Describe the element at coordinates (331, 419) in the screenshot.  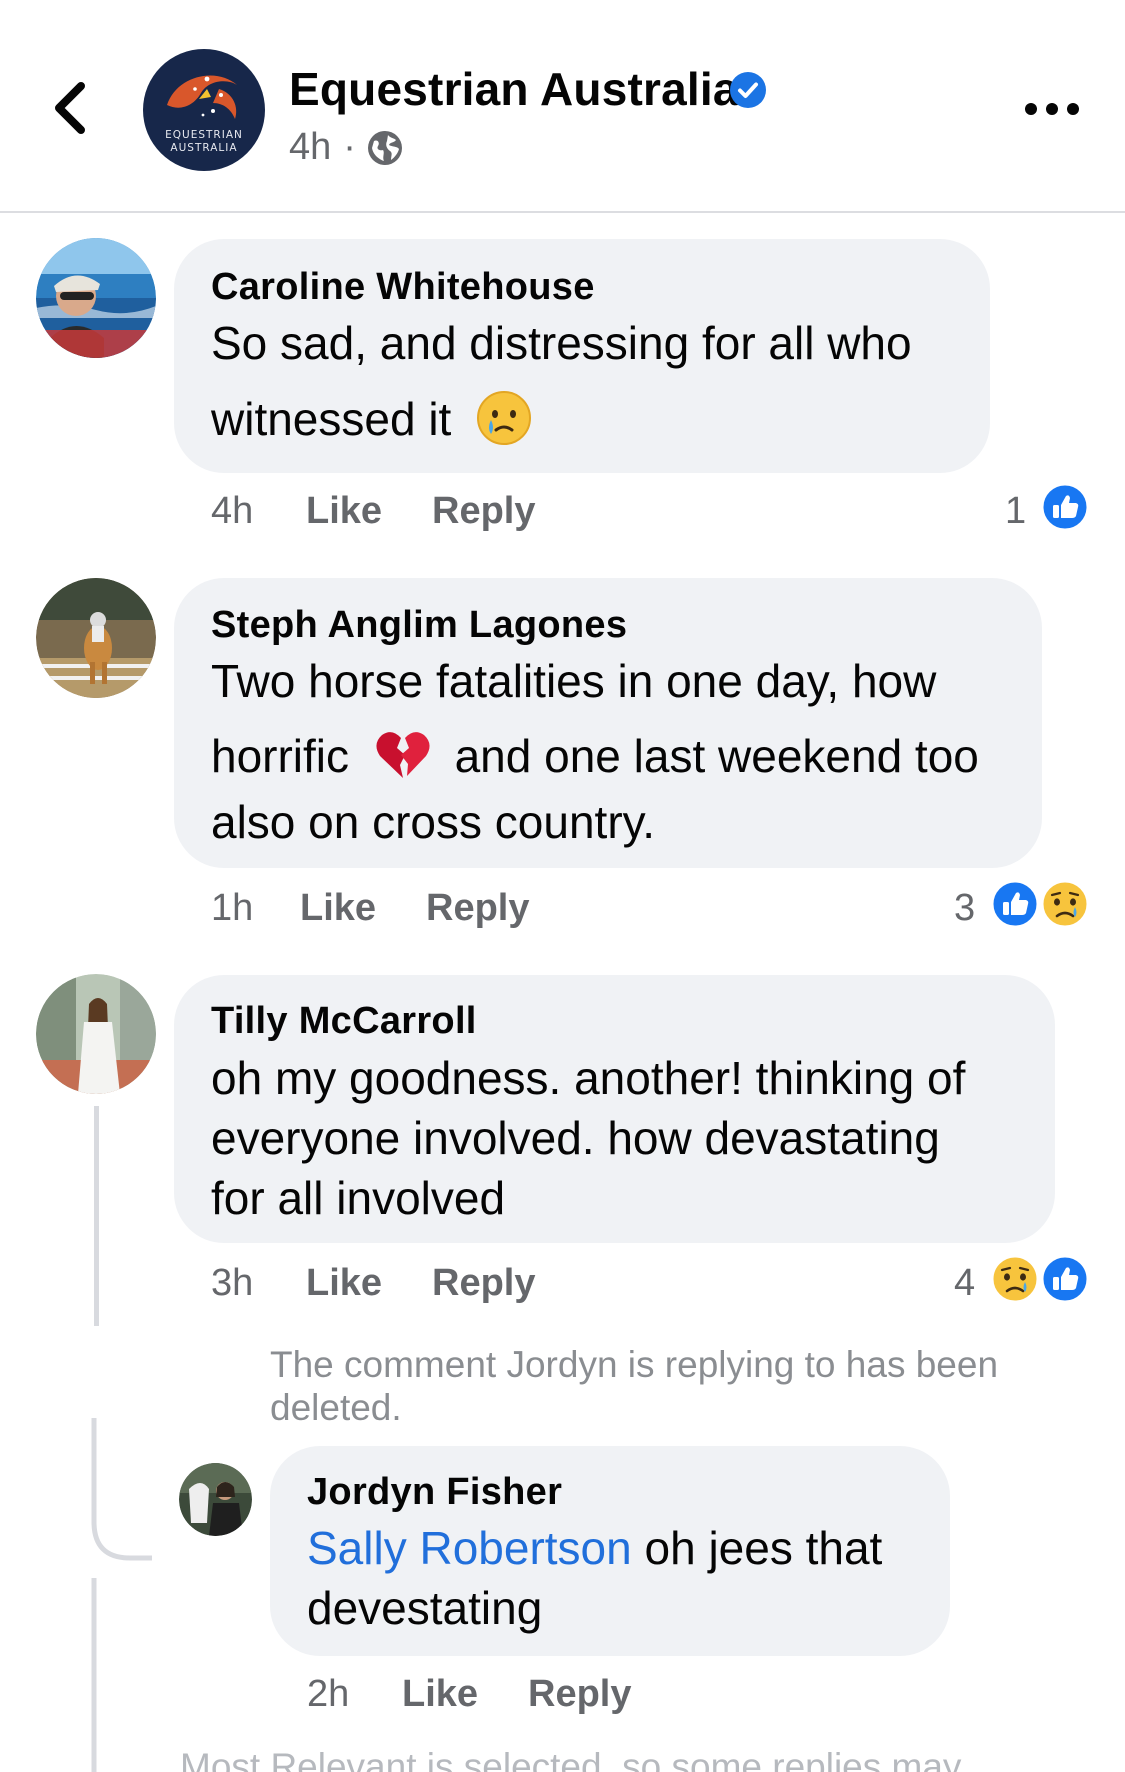
I see `comment-text: witnessed it` at that location.